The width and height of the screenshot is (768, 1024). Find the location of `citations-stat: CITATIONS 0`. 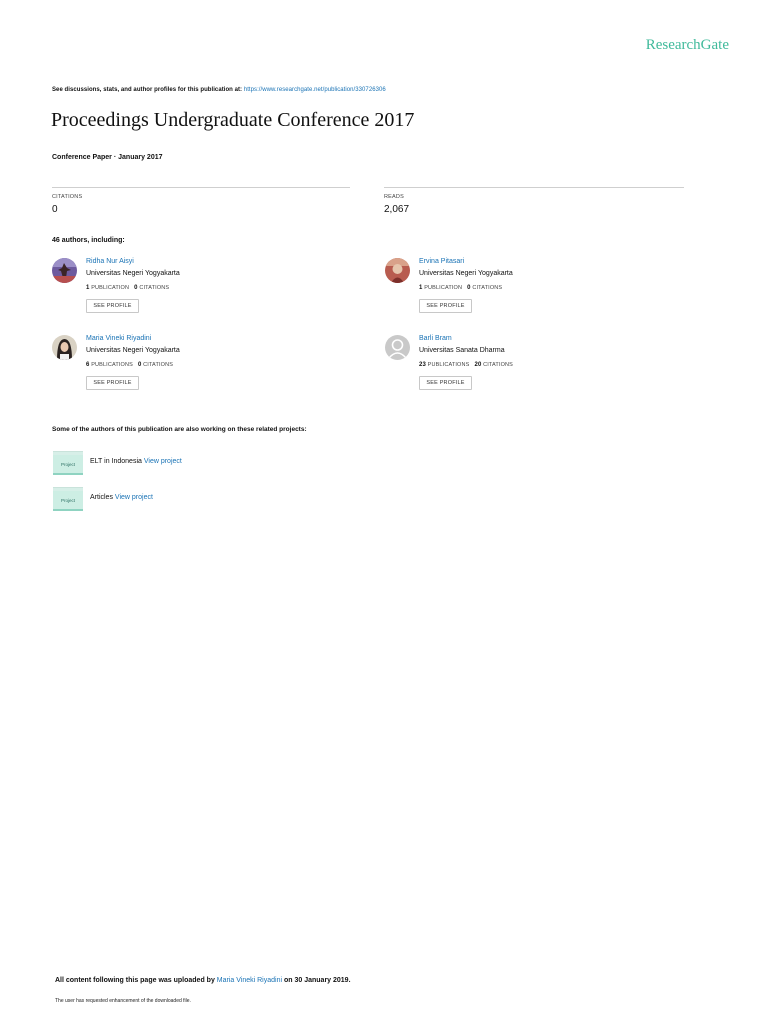

citations-stat: CITATIONS 0 is located at coordinates (201, 201).